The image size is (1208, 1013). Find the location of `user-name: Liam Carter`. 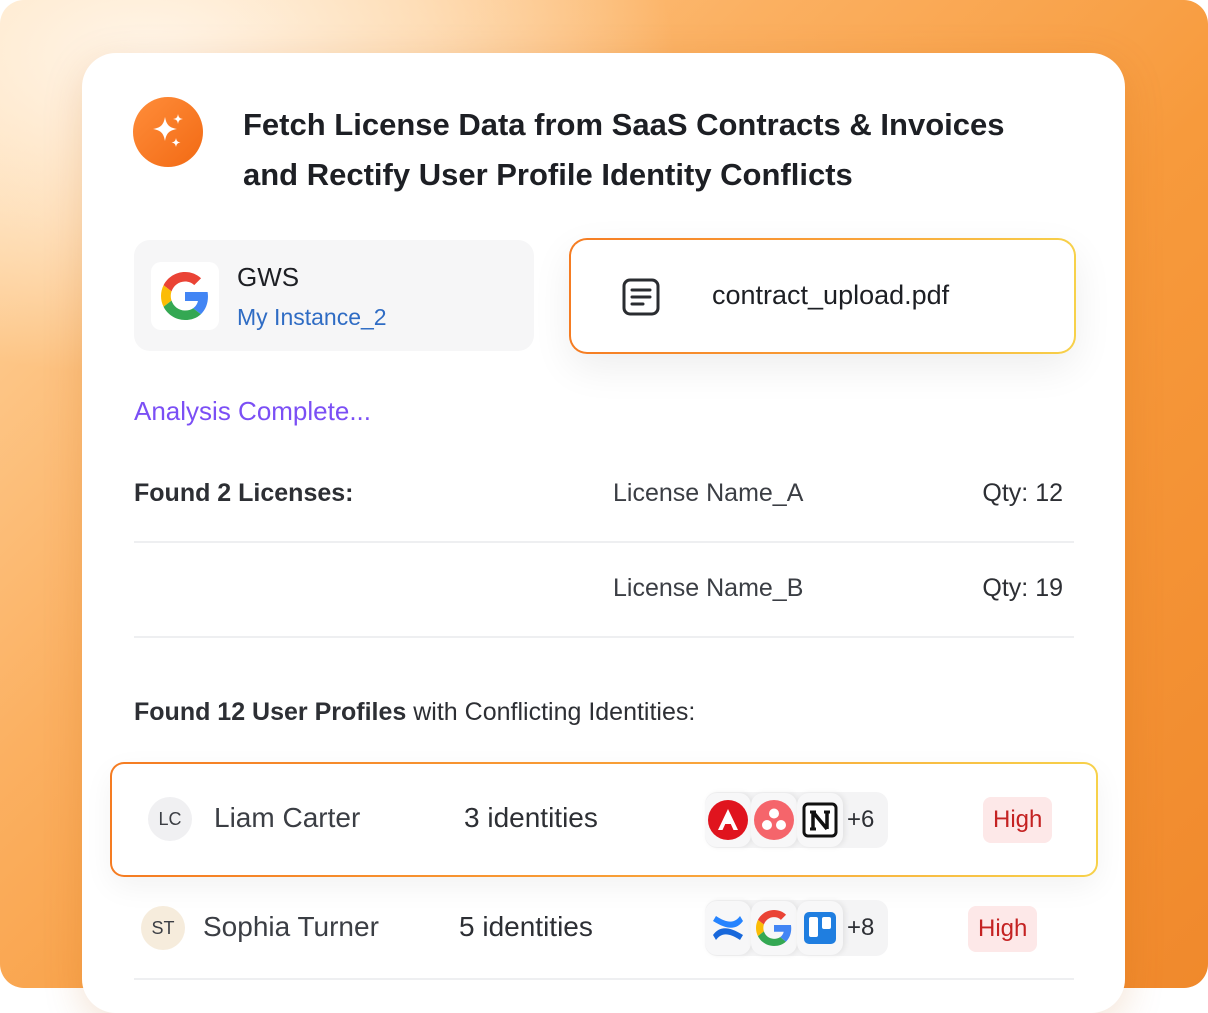

user-name: Liam Carter is located at coordinates (287, 817).